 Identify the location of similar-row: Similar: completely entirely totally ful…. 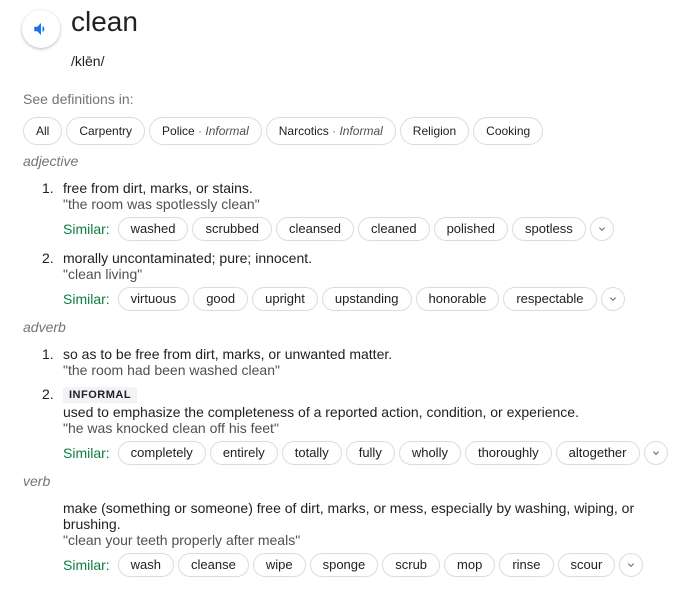
(365, 453).